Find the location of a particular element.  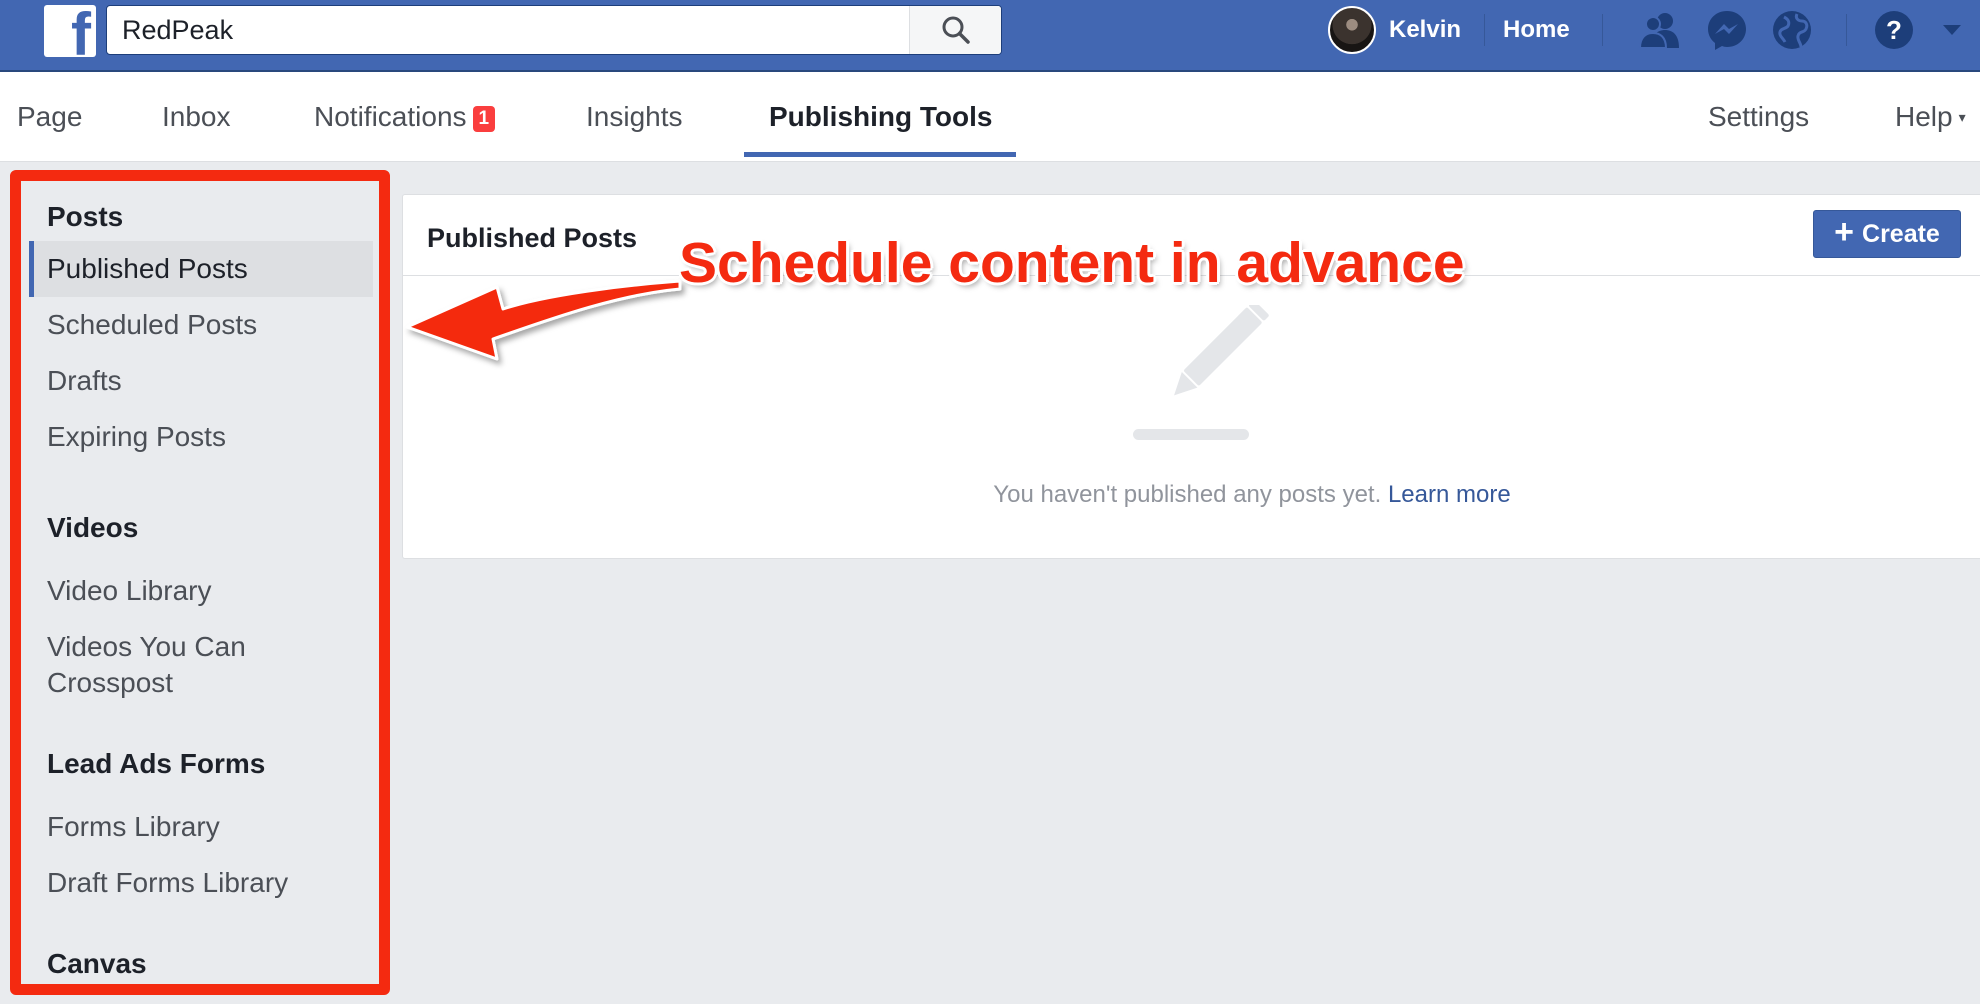

caret-down-icon: ▾ is located at coordinates (1962, 117).